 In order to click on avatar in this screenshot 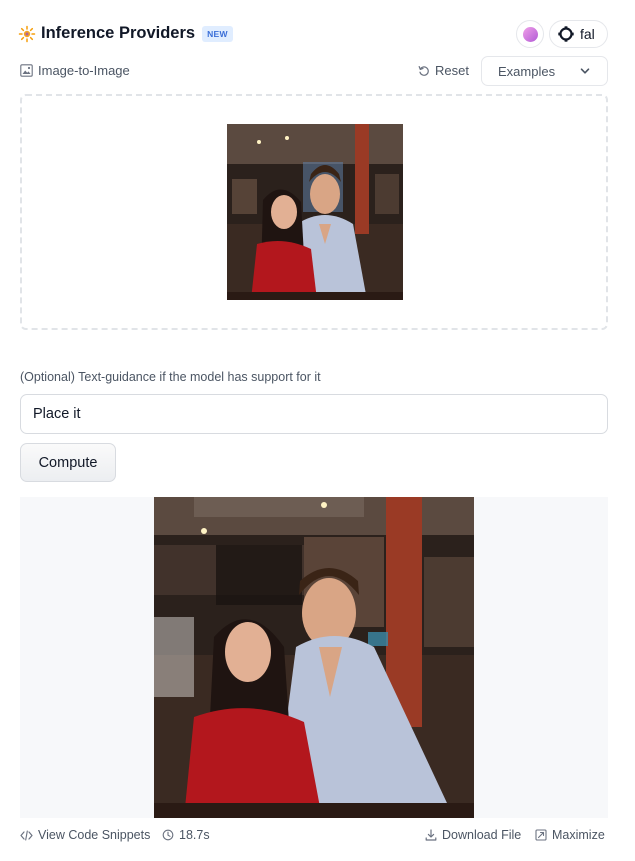, I will do `click(530, 34)`.